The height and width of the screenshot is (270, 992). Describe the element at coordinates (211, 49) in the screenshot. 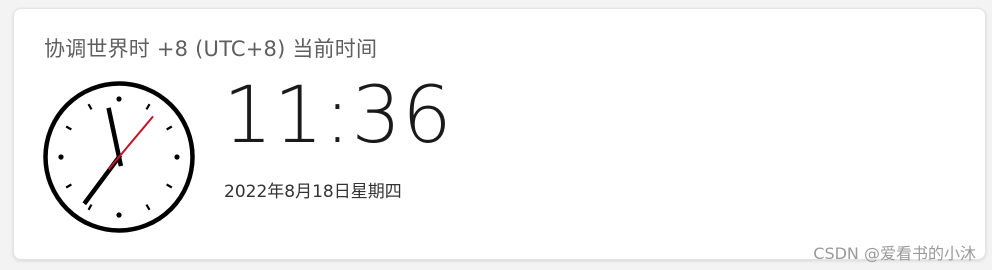

I see `timezone-title: 协调世界时 +8 (UTC+8) 当前时间` at that location.